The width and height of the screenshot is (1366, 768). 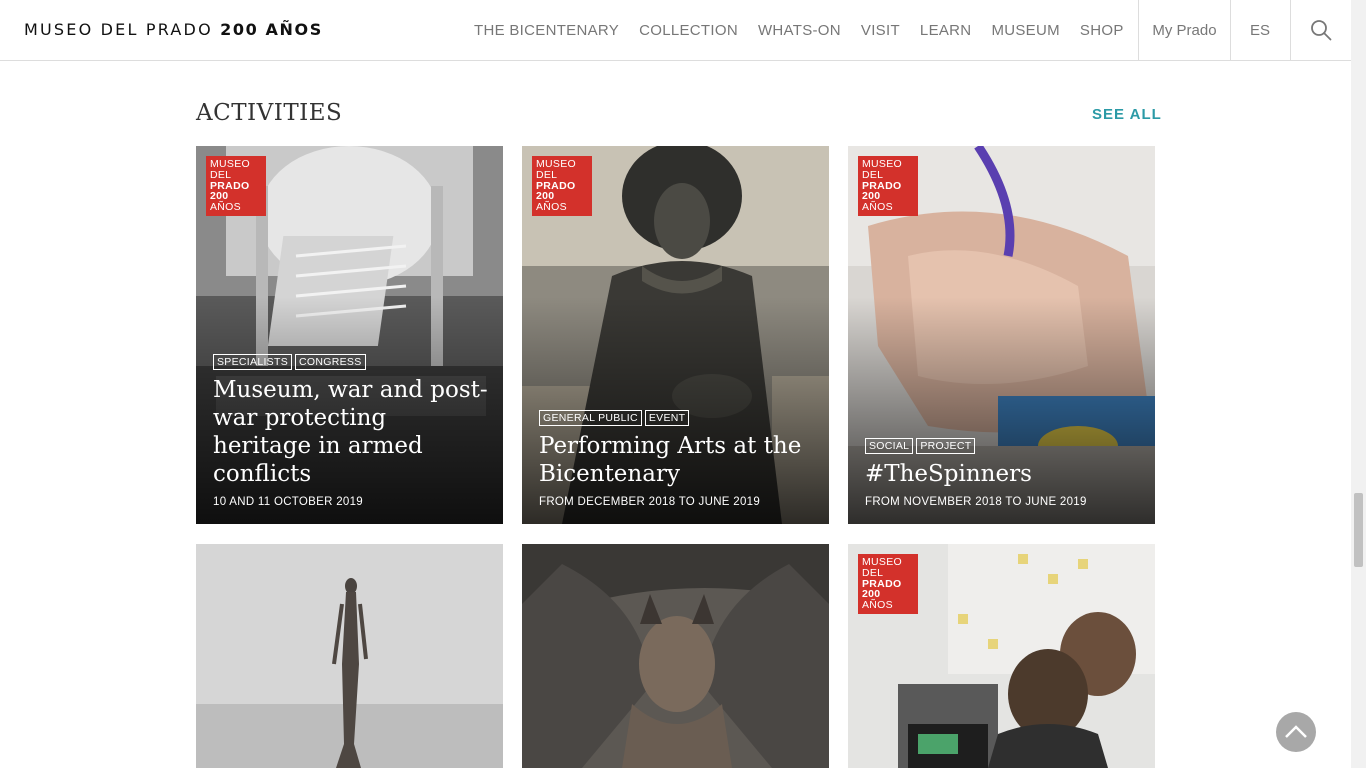 I want to click on search-icon, so click(x=1321, y=30).